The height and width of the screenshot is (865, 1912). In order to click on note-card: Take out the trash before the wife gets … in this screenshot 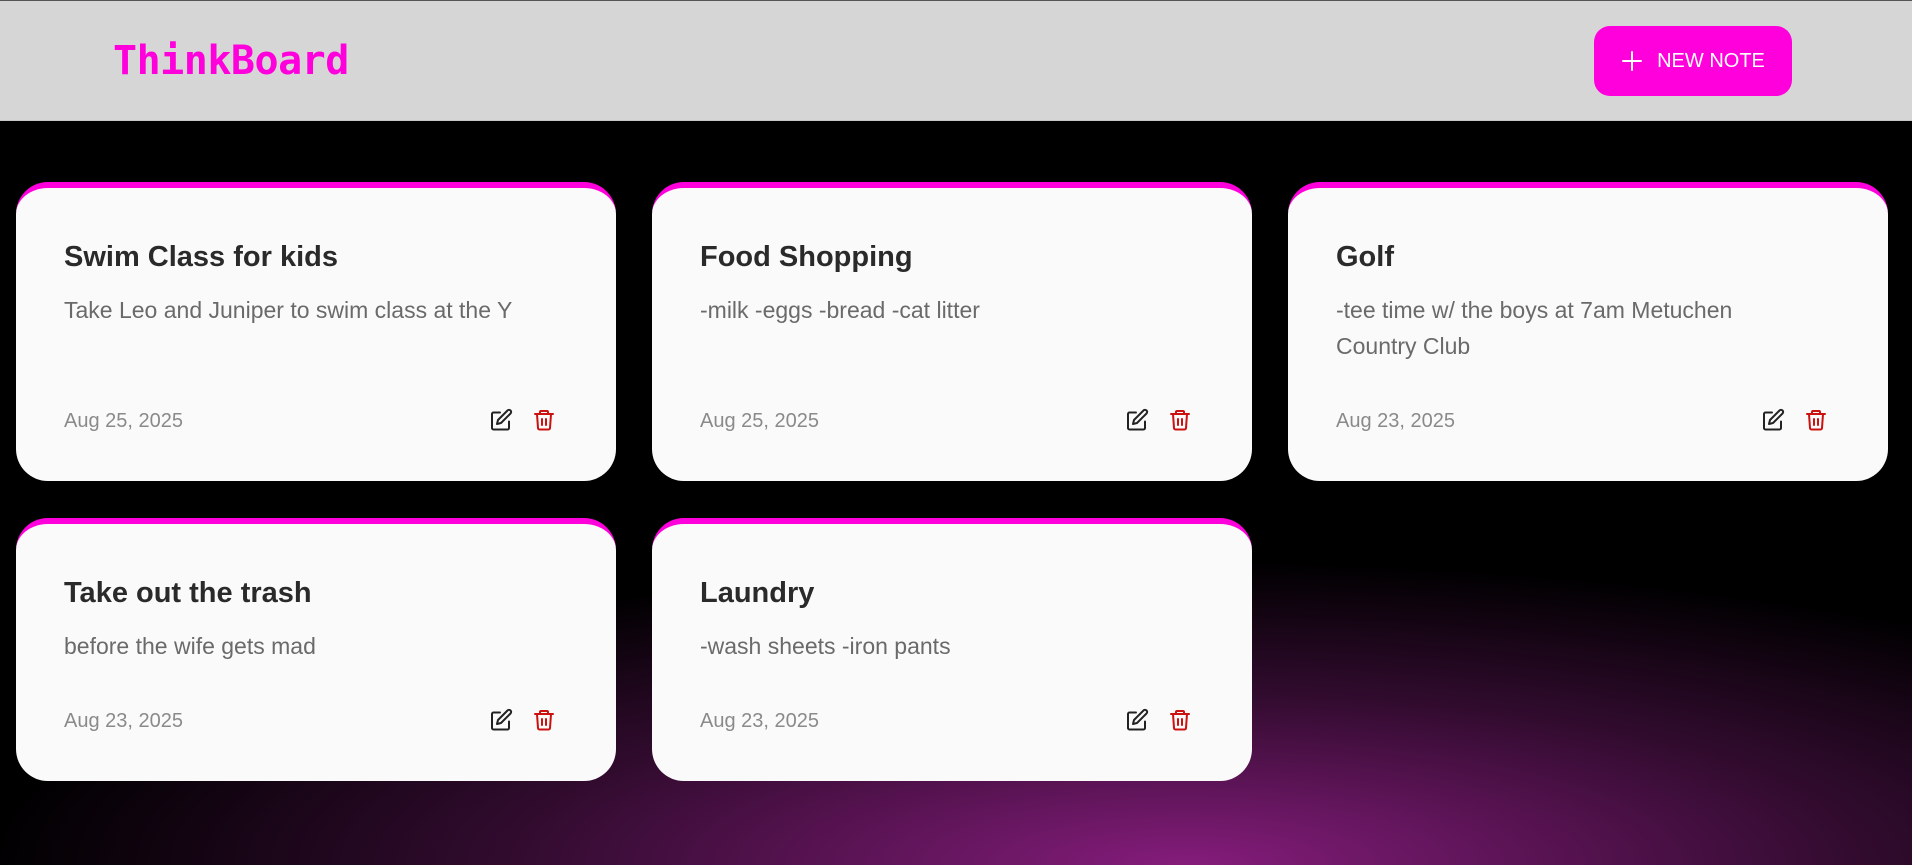, I will do `click(316, 649)`.